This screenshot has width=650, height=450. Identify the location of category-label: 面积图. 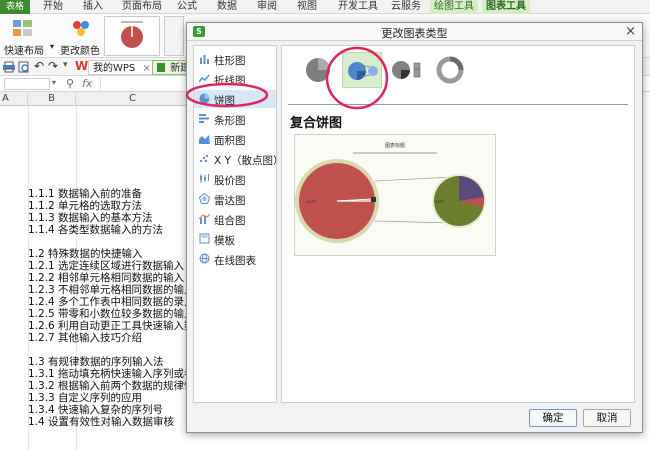
(230, 141).